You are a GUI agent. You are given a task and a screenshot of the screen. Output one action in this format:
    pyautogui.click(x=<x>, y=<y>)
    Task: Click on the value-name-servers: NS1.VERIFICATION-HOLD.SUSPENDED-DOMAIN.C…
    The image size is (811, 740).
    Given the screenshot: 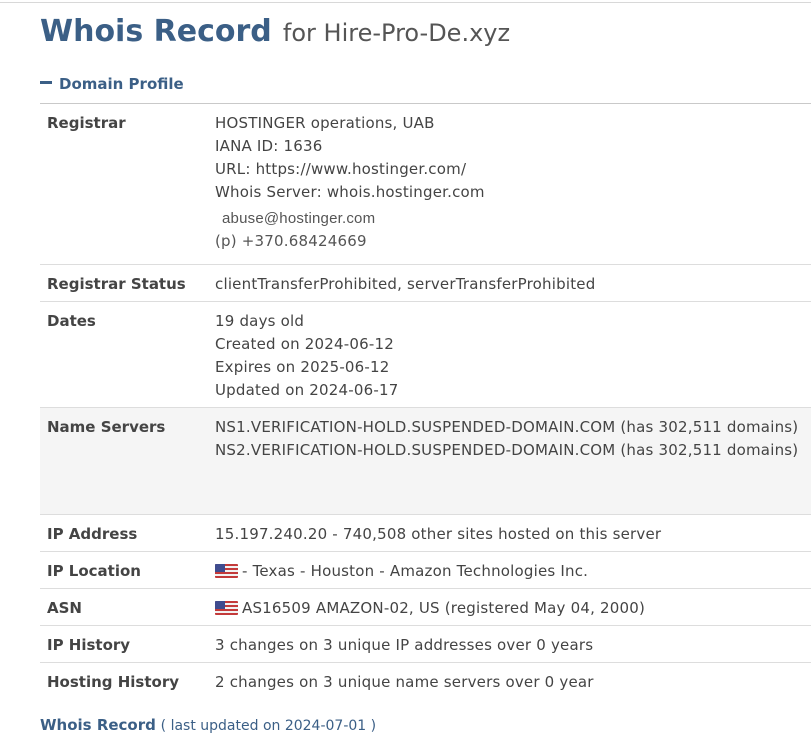 What is the action you would take?
    pyautogui.click(x=510, y=439)
    